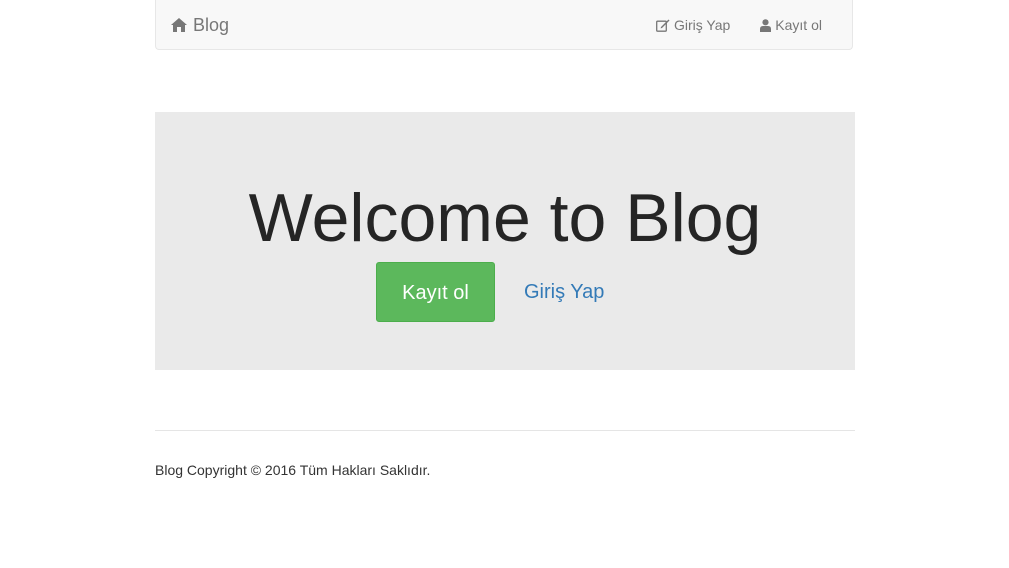  I want to click on nav-login-link: Giriş Yap, so click(693, 25).